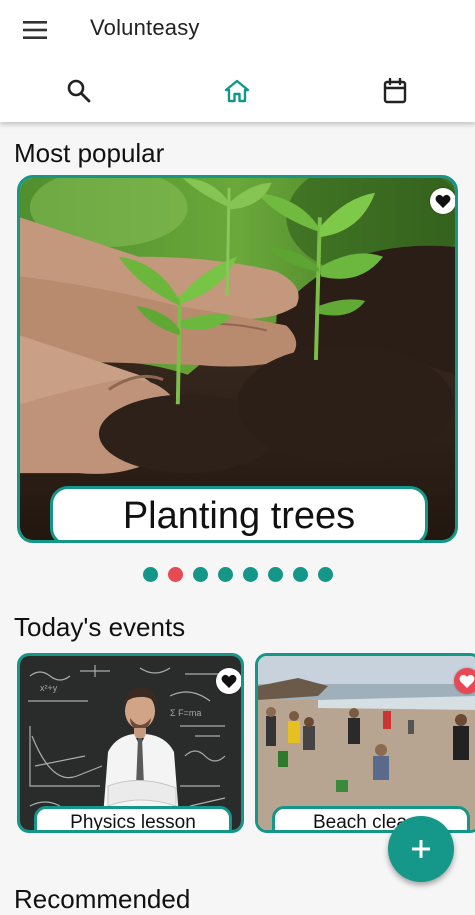  What do you see at coordinates (100, 627) in the screenshot?
I see `todays-events-heading: Today's events` at bounding box center [100, 627].